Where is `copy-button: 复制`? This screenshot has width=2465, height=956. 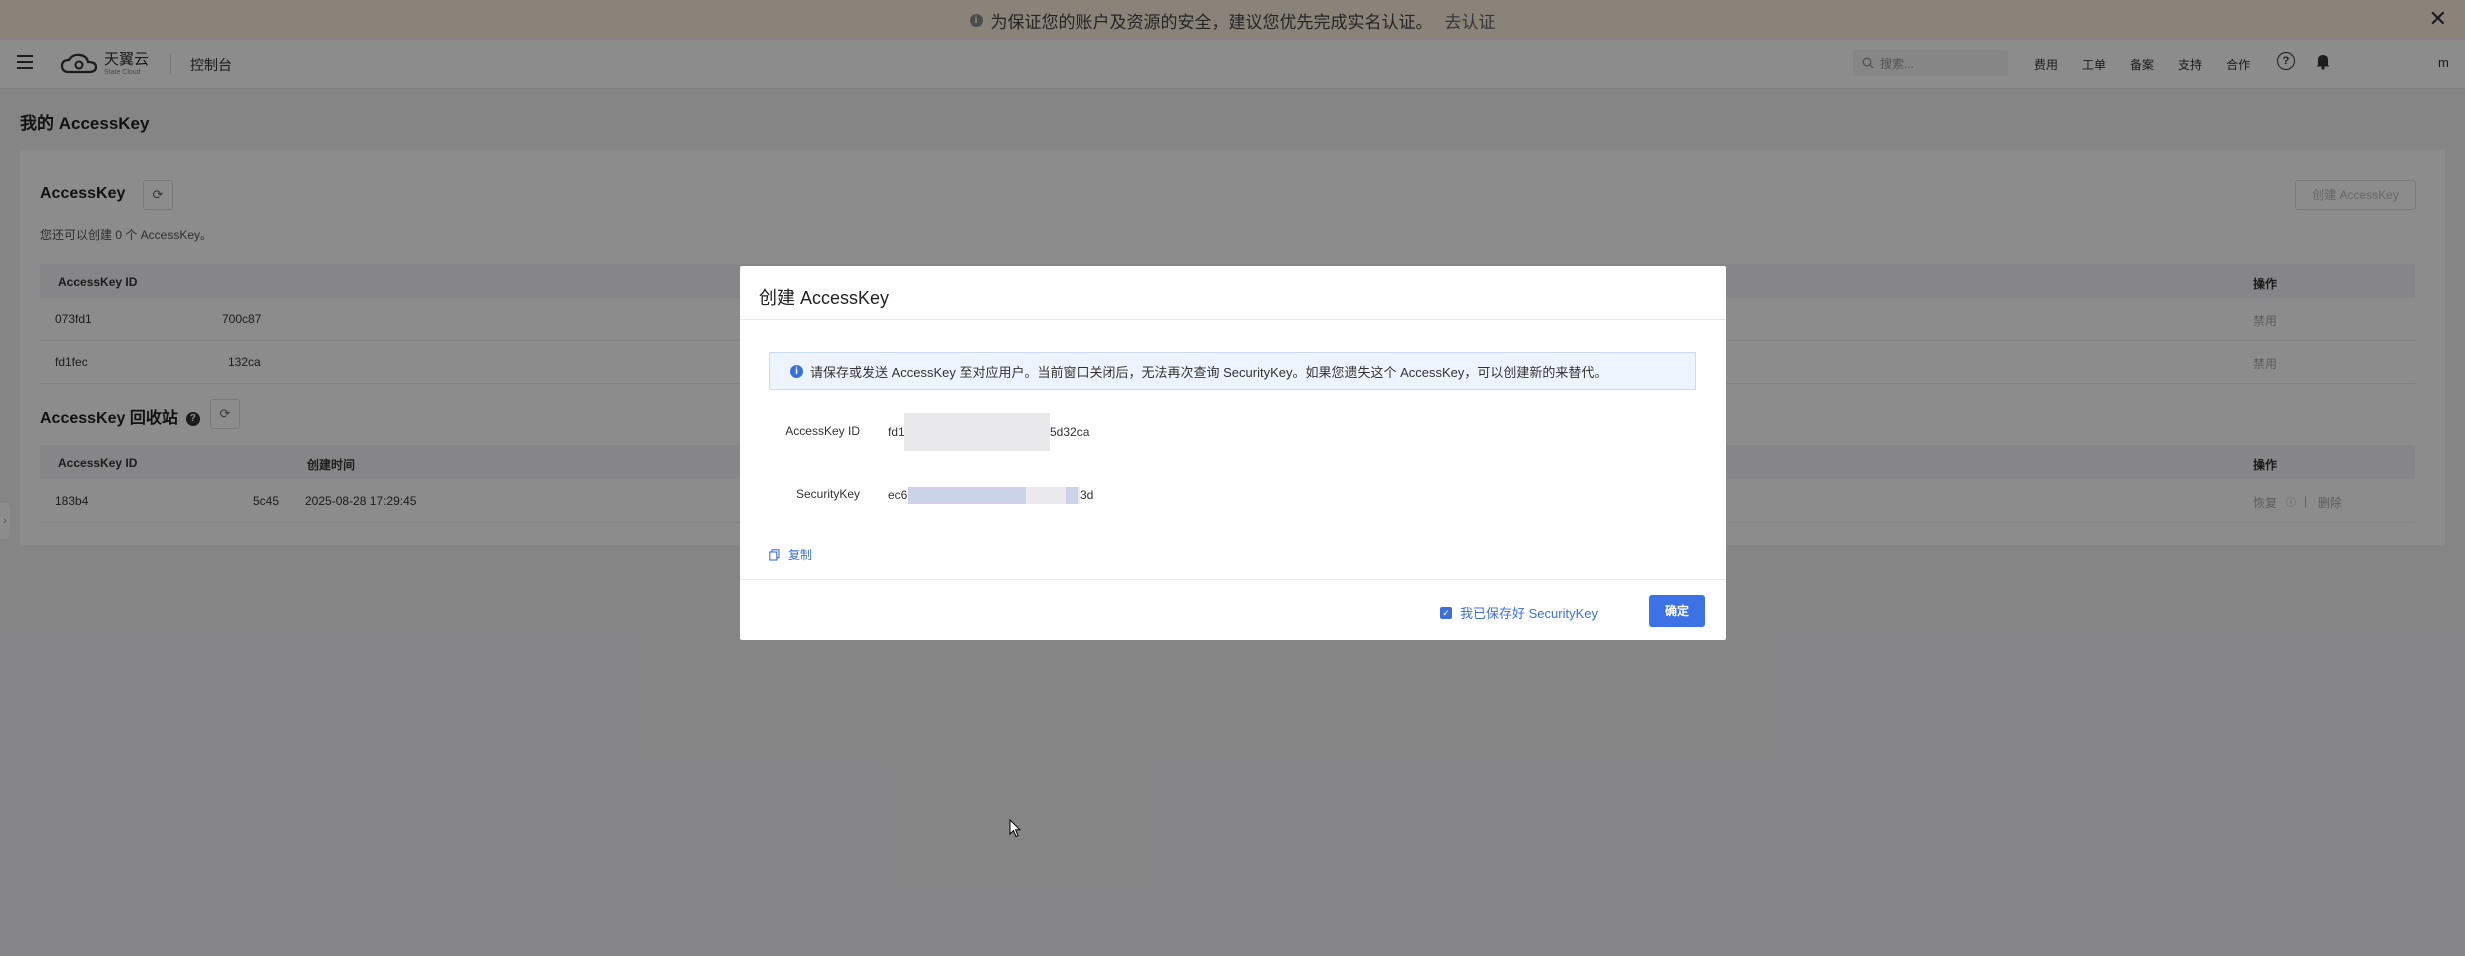 copy-button: 复制 is located at coordinates (790, 554).